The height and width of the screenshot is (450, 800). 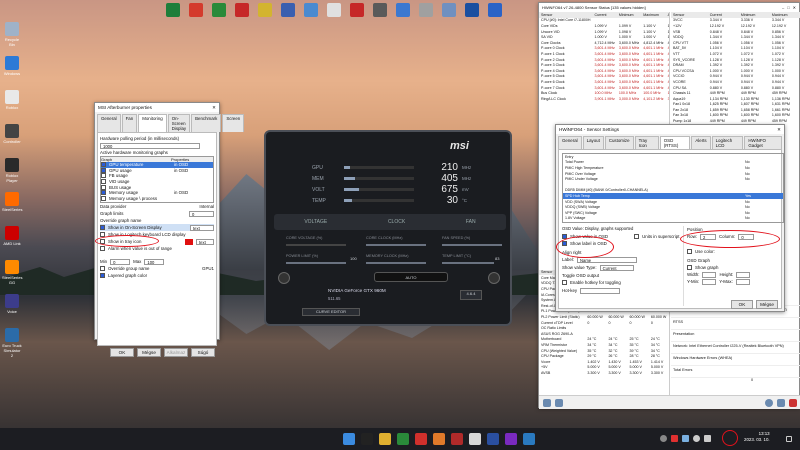 What do you see at coordinates (783, 7) in the screenshot?
I see `minimize-icon: –` at bounding box center [783, 7].